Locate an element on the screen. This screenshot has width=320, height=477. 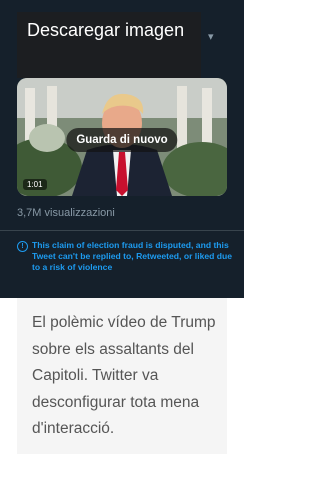
divider is located at coordinates (122, 230).